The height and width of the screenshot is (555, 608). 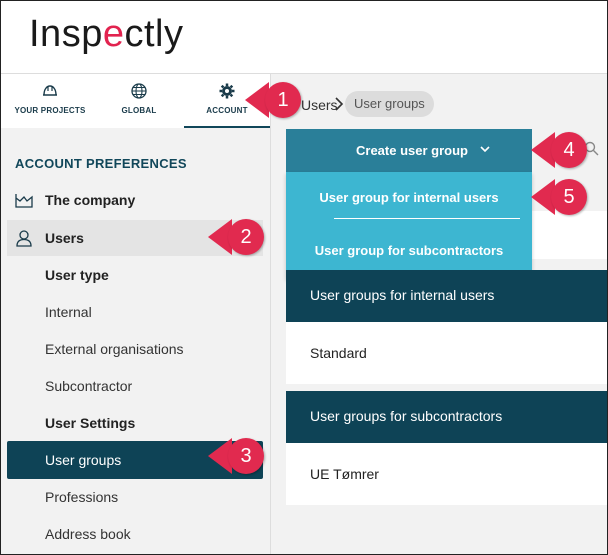 What do you see at coordinates (139, 100) in the screenshot?
I see `tab-global: GLOBAL` at bounding box center [139, 100].